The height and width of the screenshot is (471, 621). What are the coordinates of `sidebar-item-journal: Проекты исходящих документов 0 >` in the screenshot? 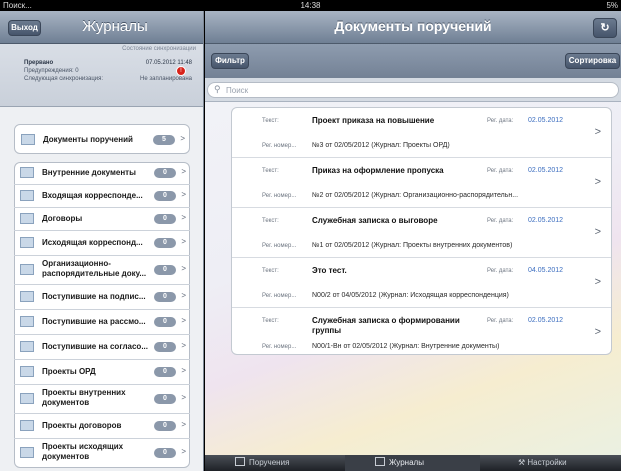 It's located at (102, 453).